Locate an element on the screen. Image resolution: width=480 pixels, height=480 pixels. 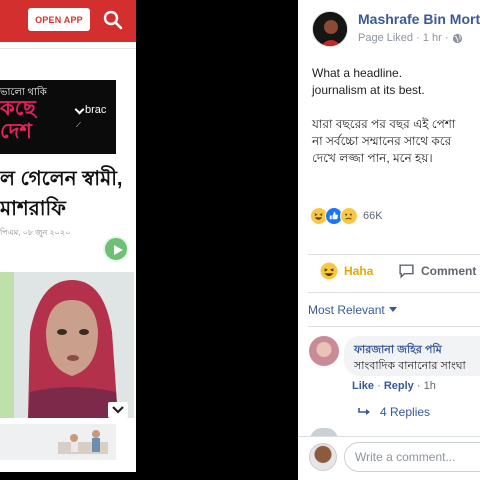
expand-chevron-button is located at coordinates (118, 410).